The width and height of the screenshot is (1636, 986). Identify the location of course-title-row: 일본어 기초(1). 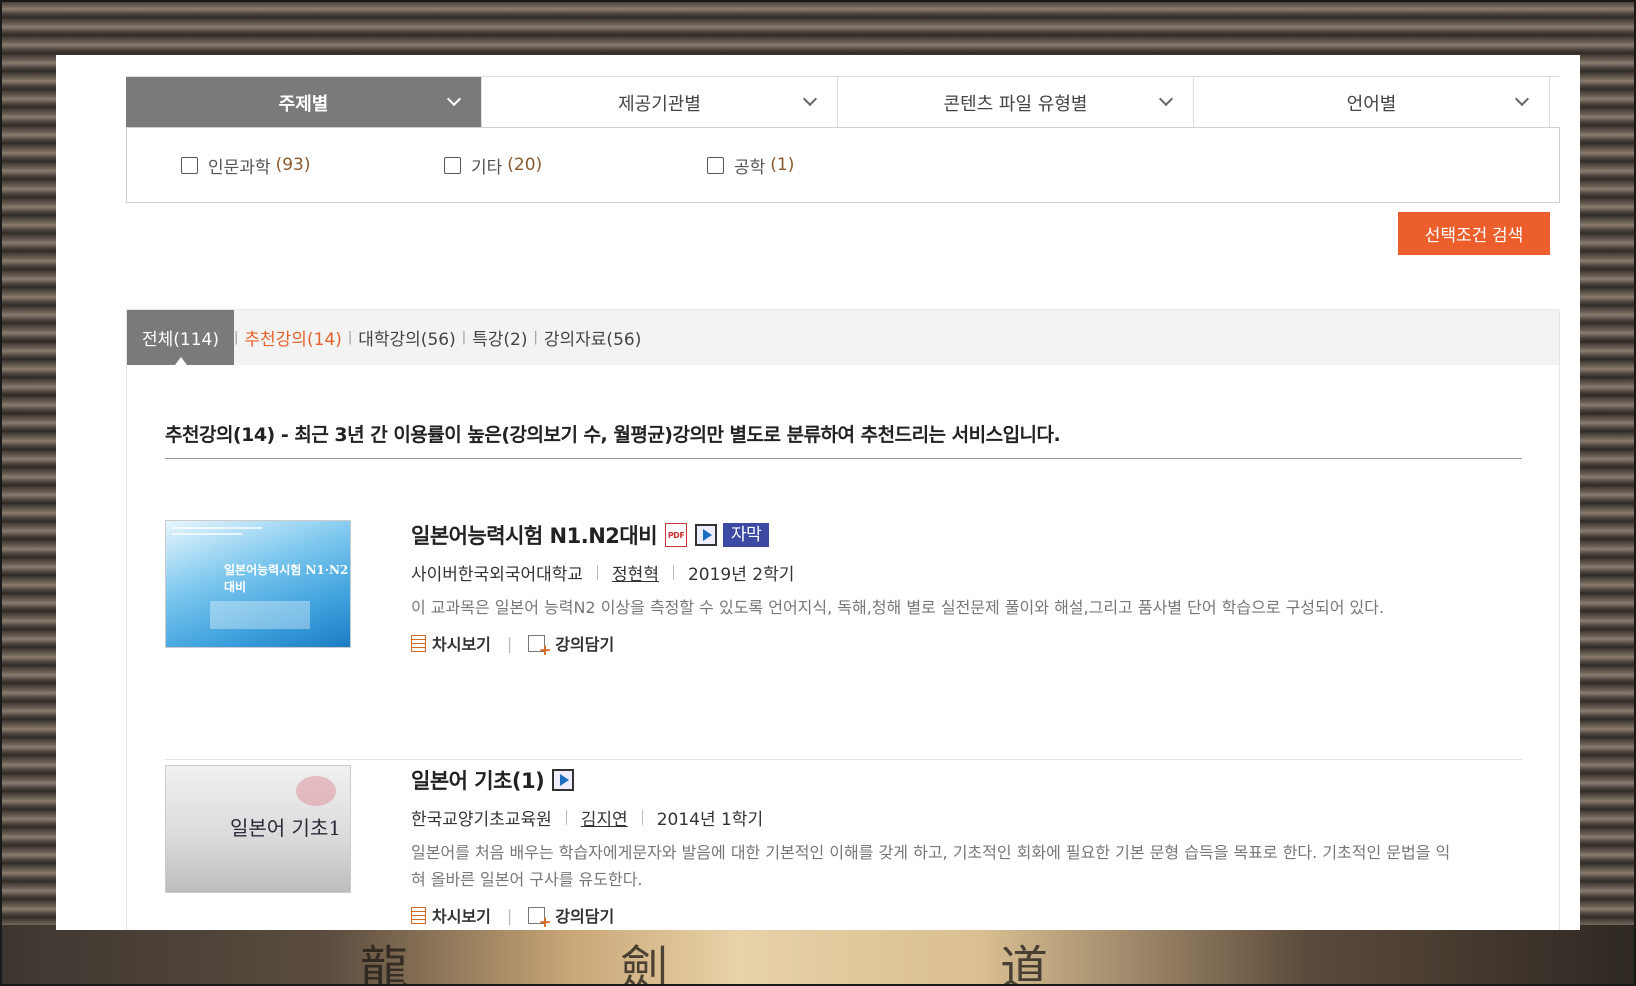
(936, 780).